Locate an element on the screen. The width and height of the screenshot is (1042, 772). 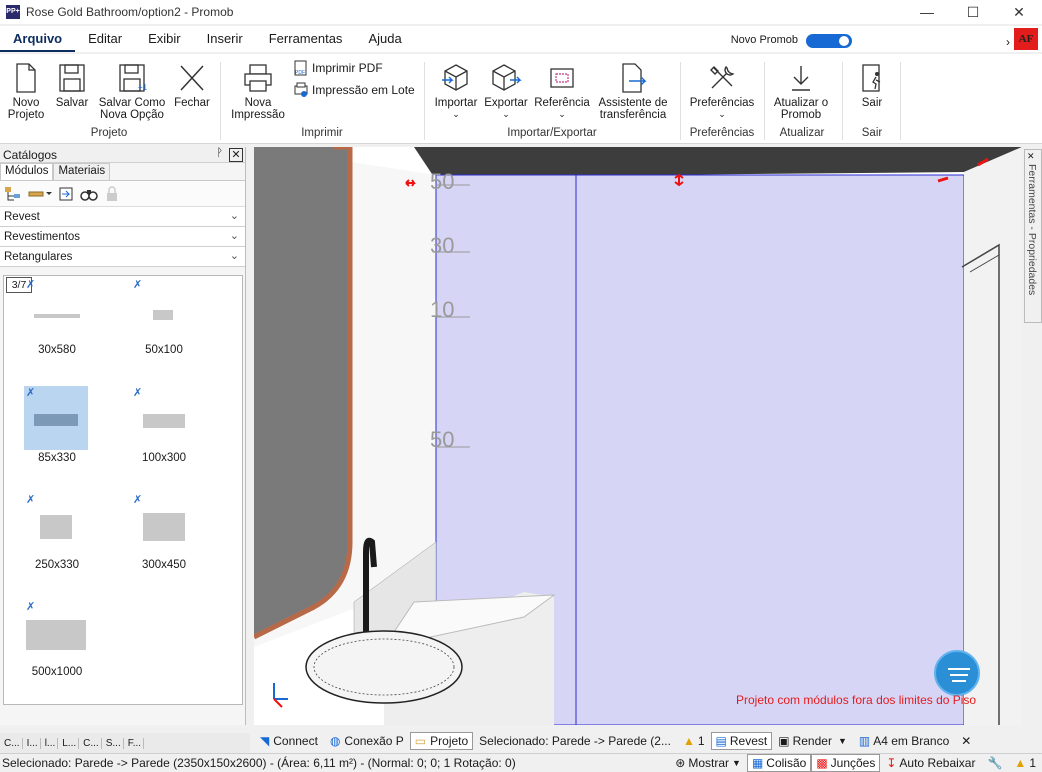
group-importar-exportar-label: Importar/Exportar is located at coordinates (552, 133).